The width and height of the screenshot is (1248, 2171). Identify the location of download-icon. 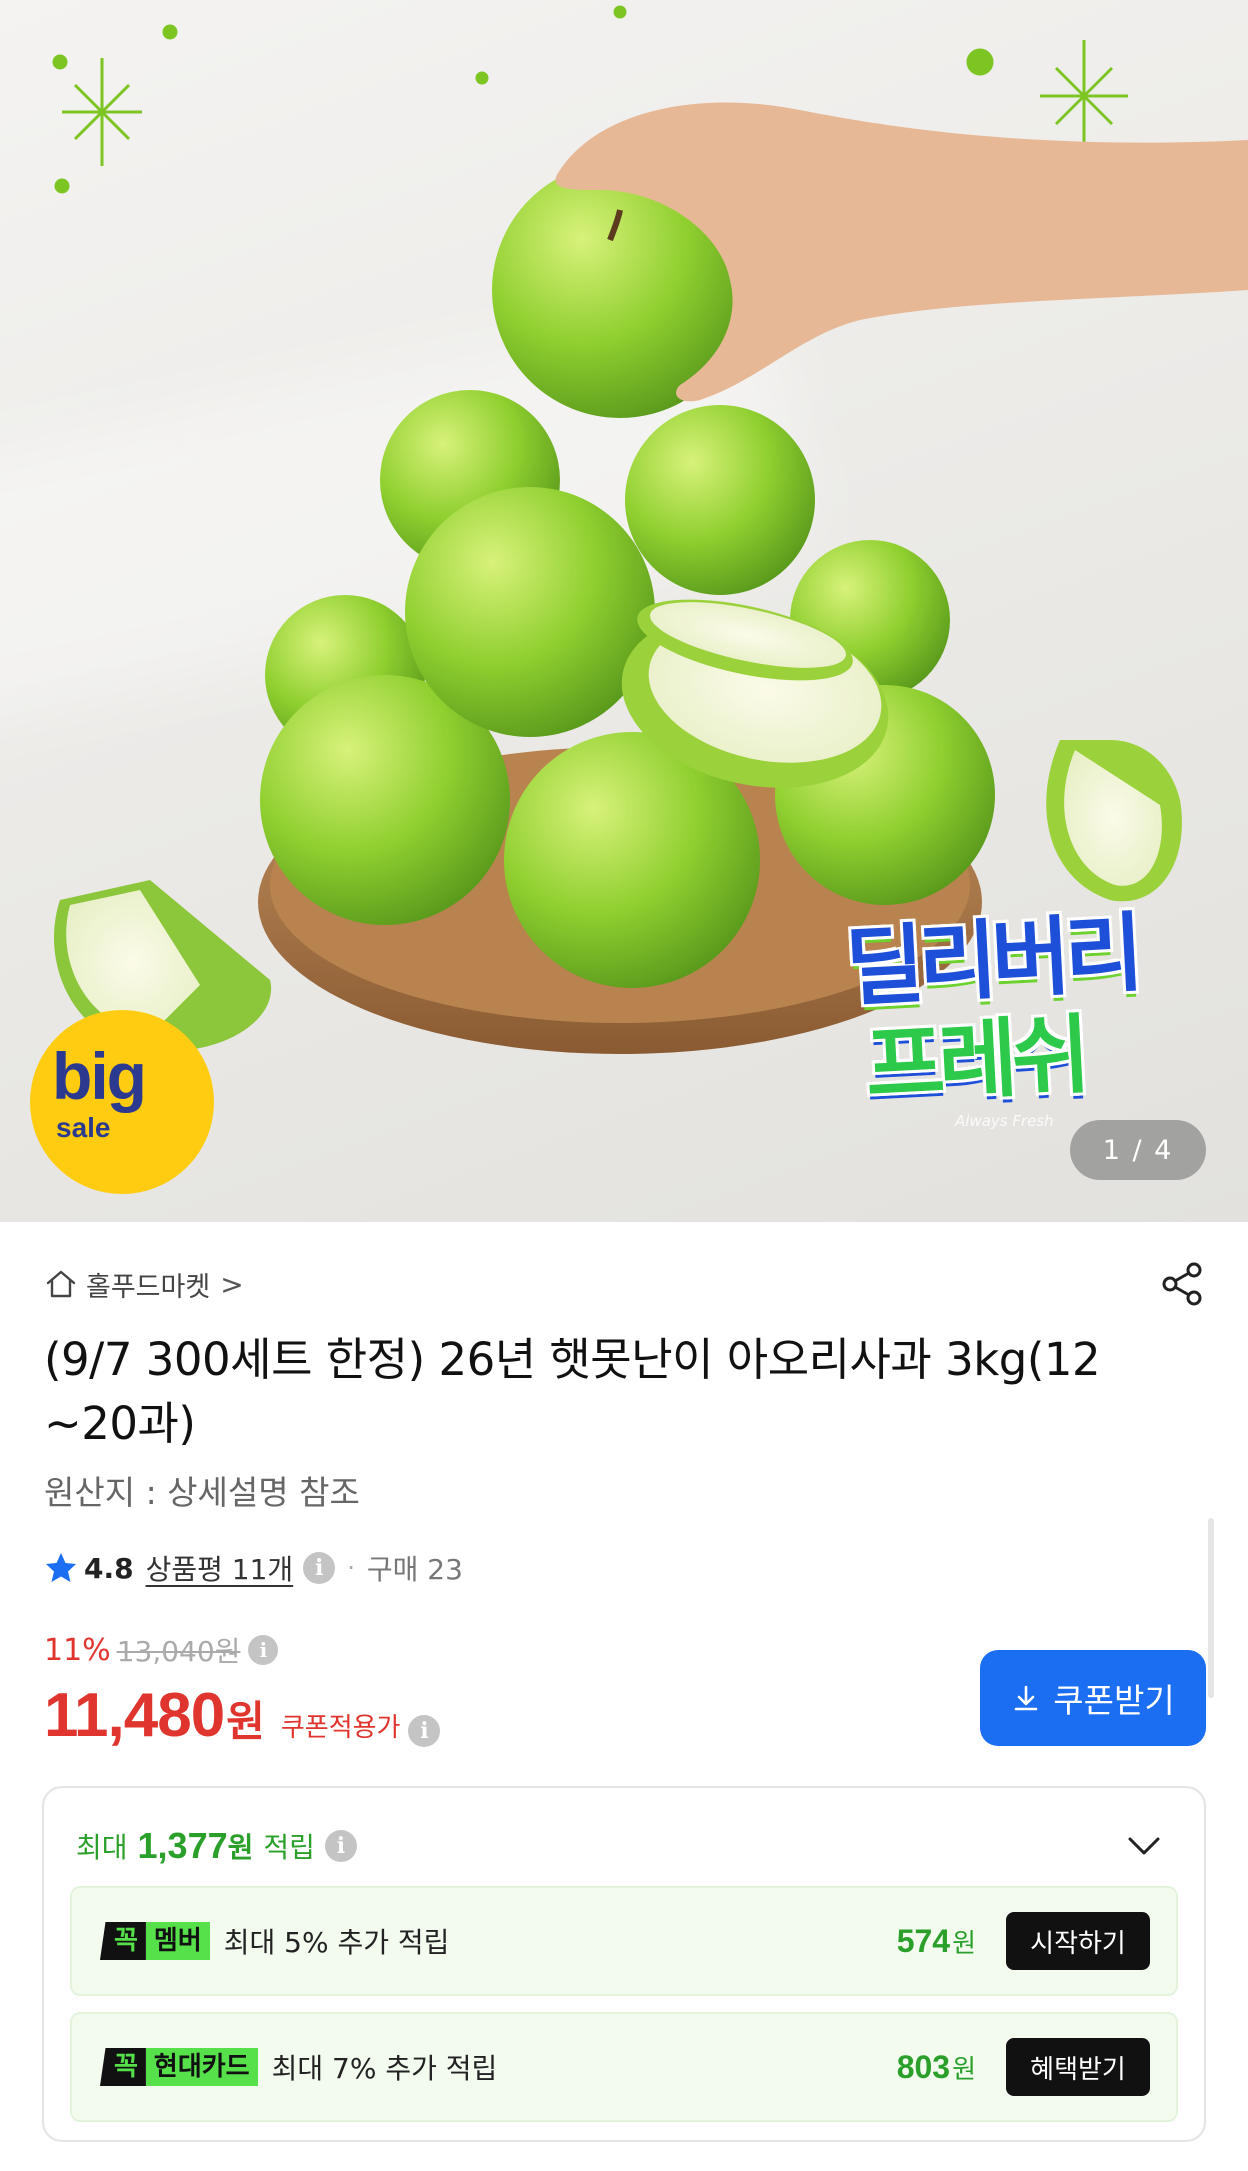
(1026, 1698).